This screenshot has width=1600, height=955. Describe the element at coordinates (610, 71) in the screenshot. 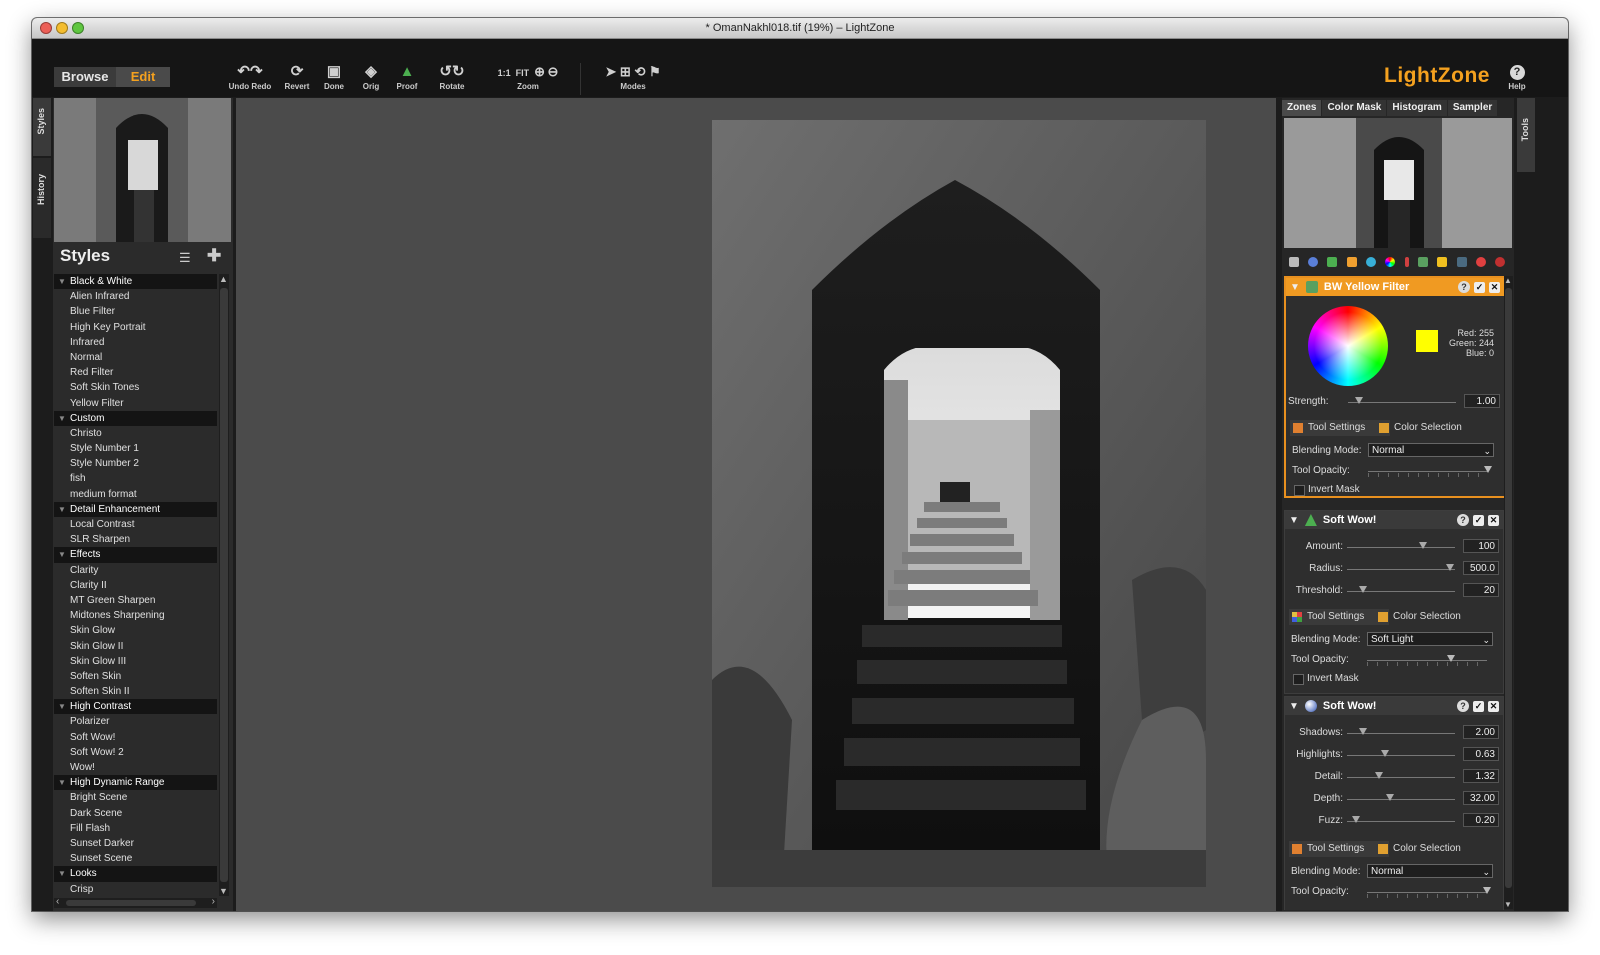

I see `arrow-mode-icon: ➤` at that location.